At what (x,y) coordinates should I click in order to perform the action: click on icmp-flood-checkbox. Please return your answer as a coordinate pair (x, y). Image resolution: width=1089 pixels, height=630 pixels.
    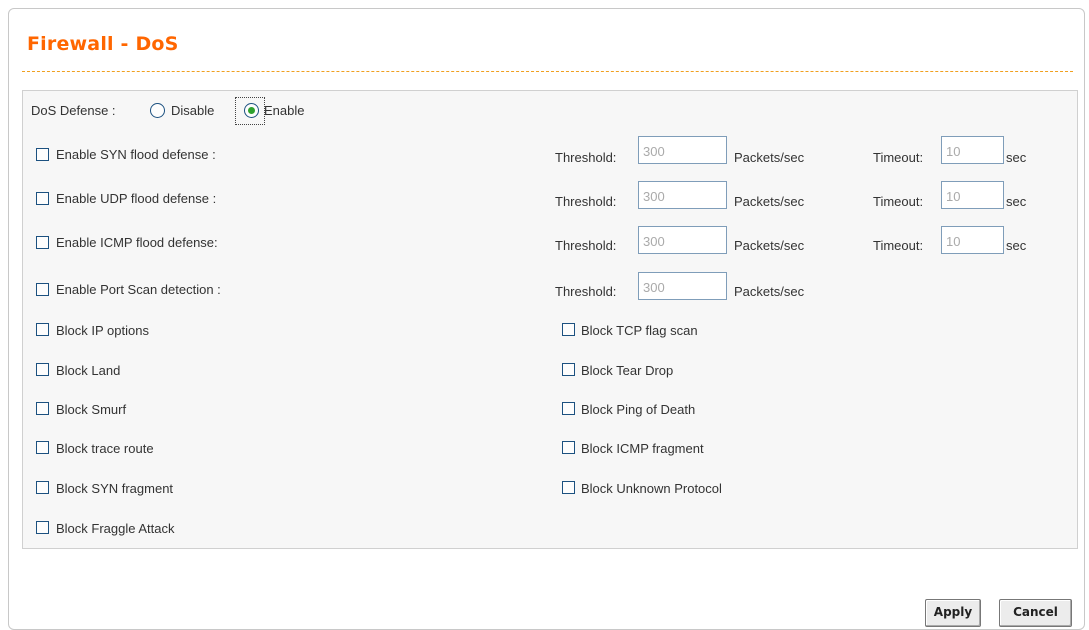
    Looking at the image, I should click on (42, 242).